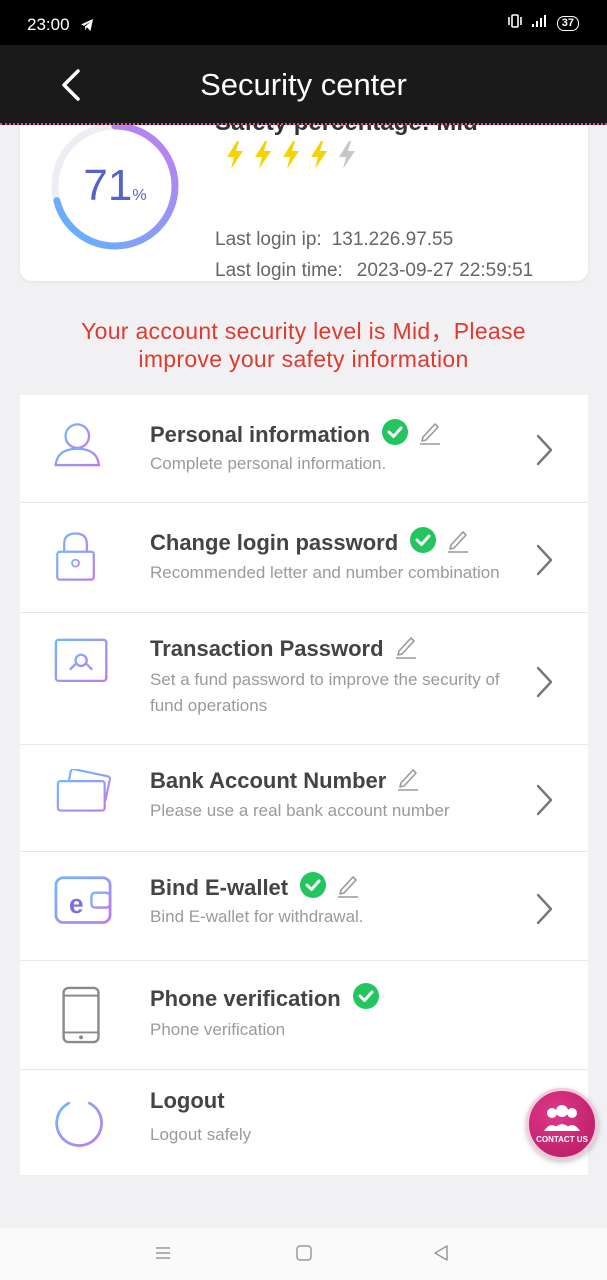 This screenshot has width=607, height=1280. Describe the element at coordinates (304, 1122) in the screenshot. I see `menu-item-logout: Logout Logout safely` at that location.